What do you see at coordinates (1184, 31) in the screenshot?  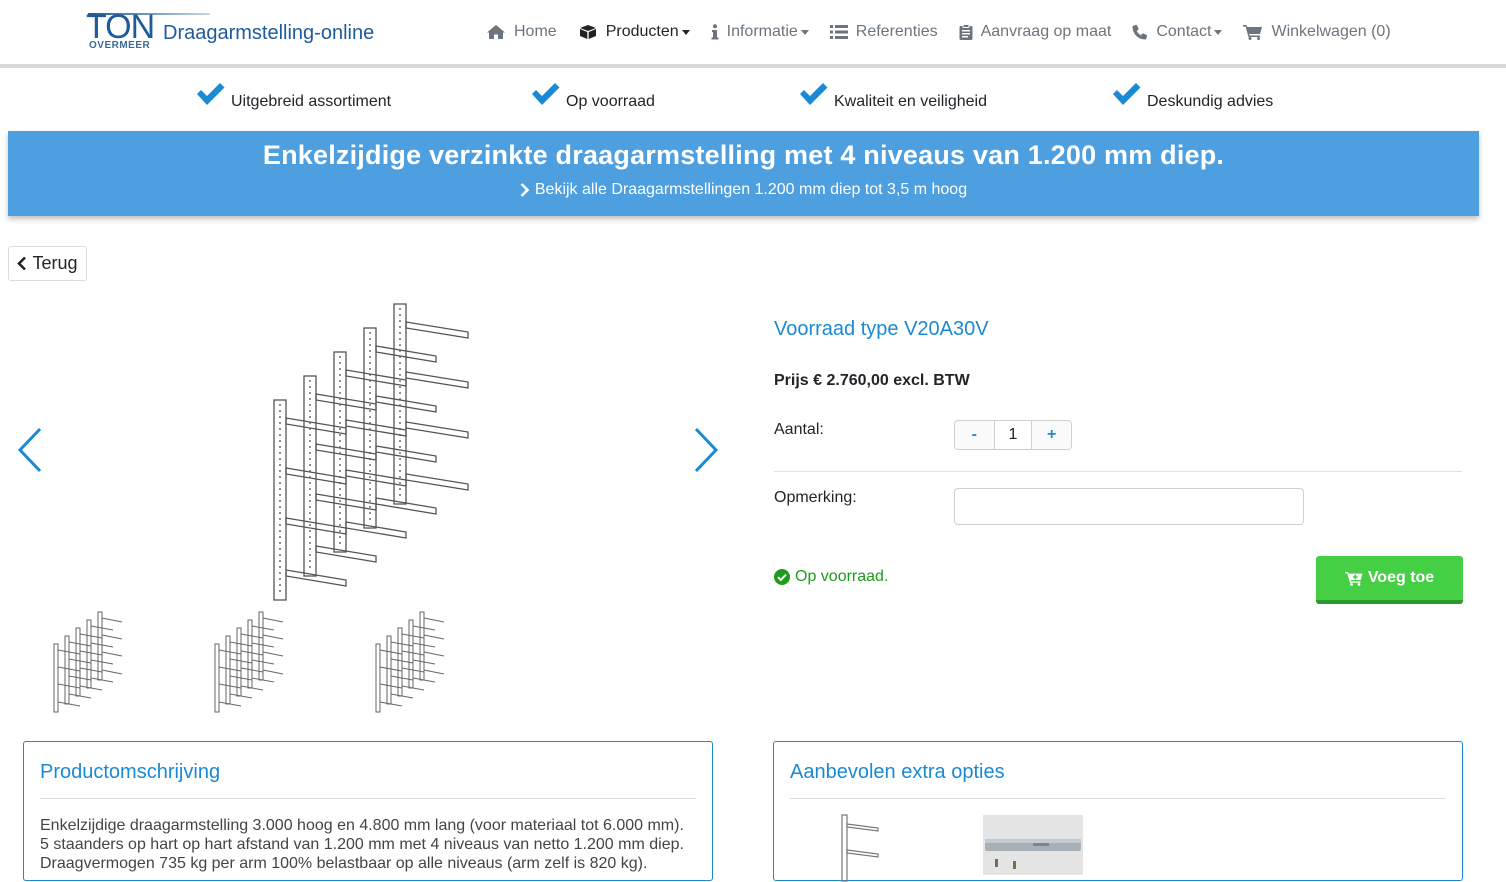 I see `nav-label-contact: Contact` at bounding box center [1184, 31].